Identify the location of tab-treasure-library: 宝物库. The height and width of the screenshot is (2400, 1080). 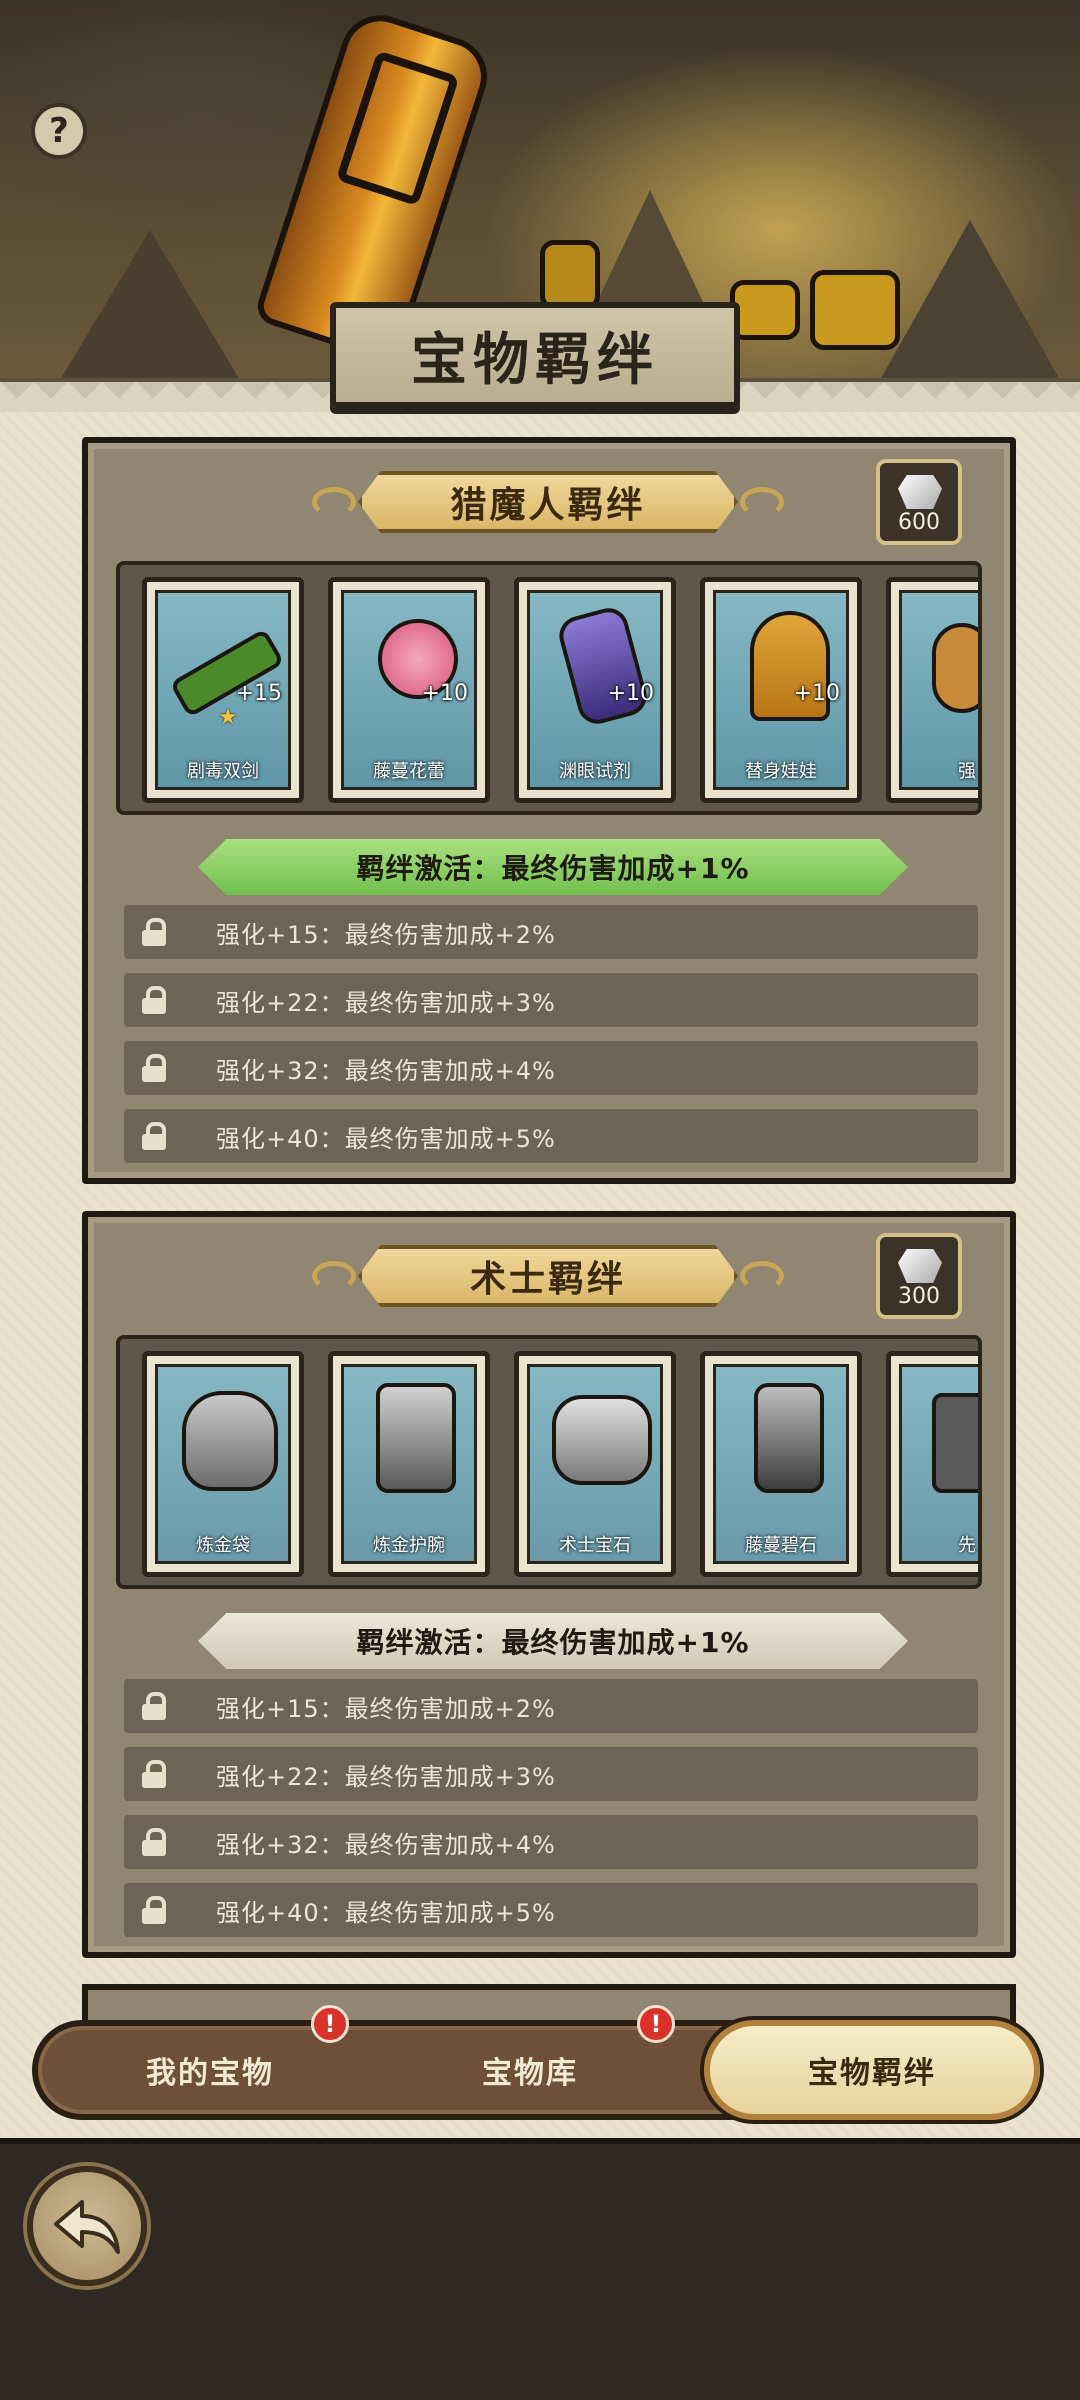
(530, 2070).